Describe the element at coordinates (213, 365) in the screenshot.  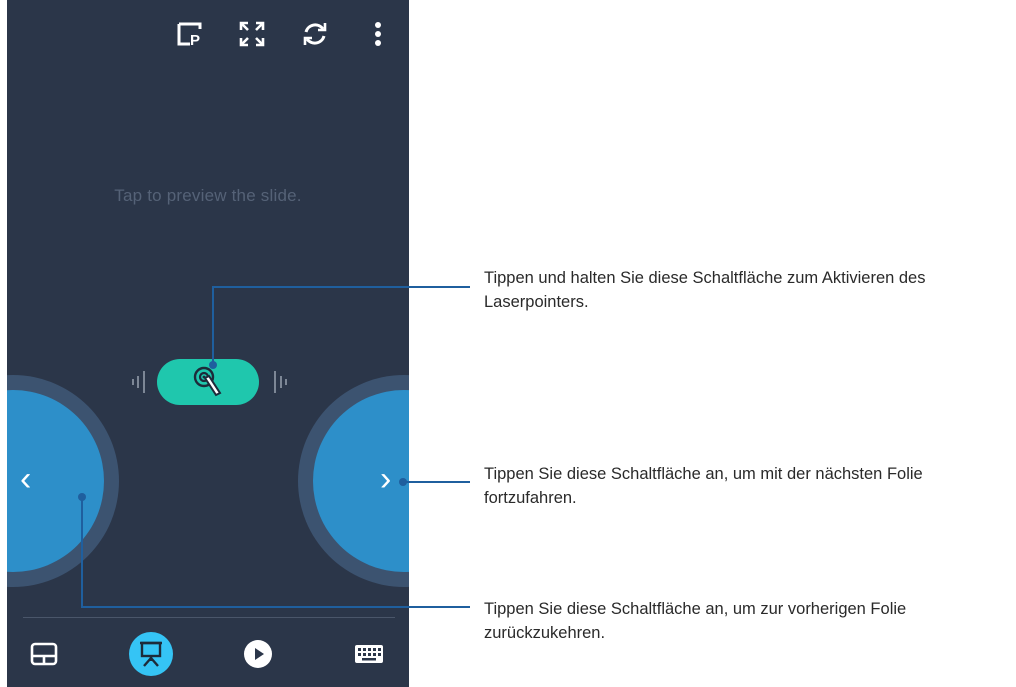
I see `callout-dot-laser` at that location.